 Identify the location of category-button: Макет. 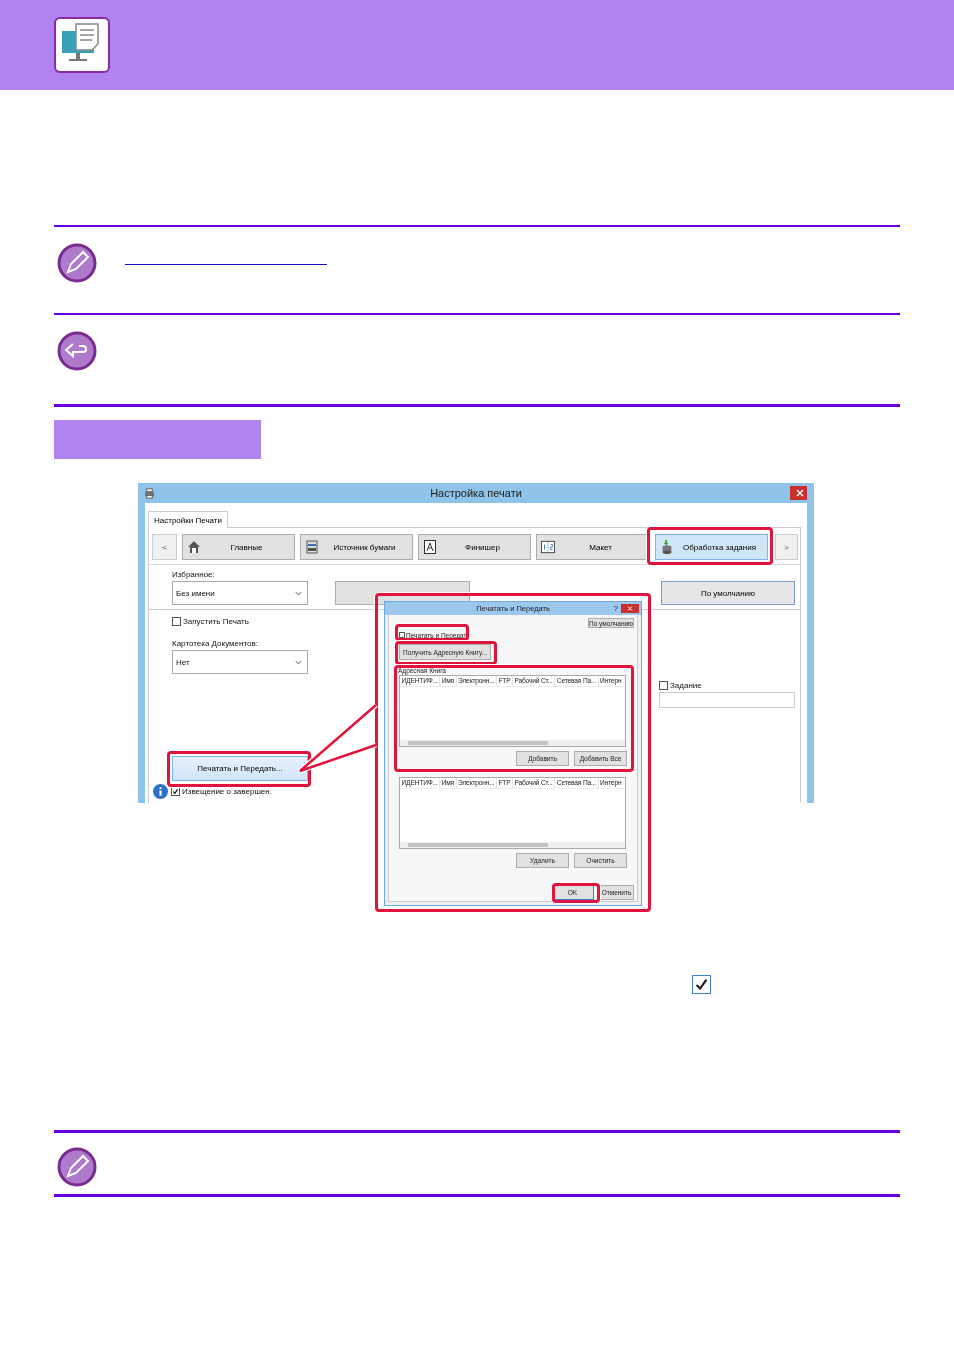
(592, 547).